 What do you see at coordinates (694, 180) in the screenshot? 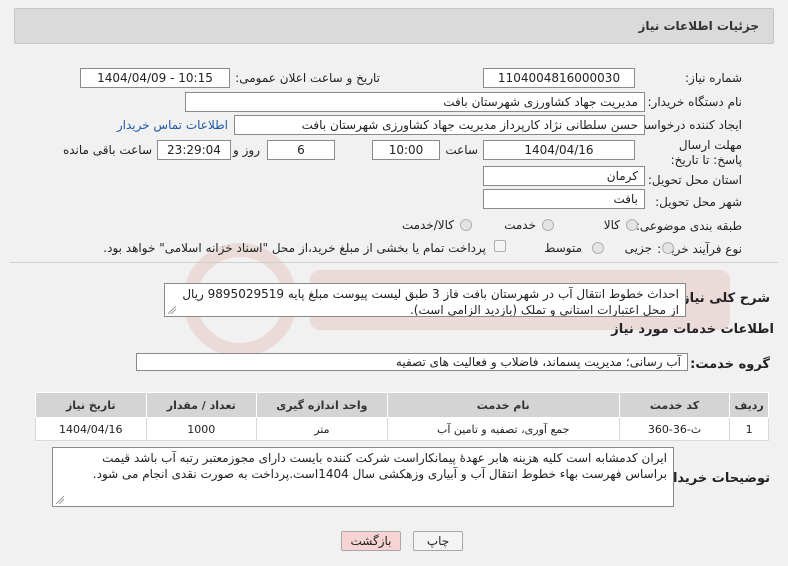
I see `province-label: استان محل تحویل:` at bounding box center [694, 180].